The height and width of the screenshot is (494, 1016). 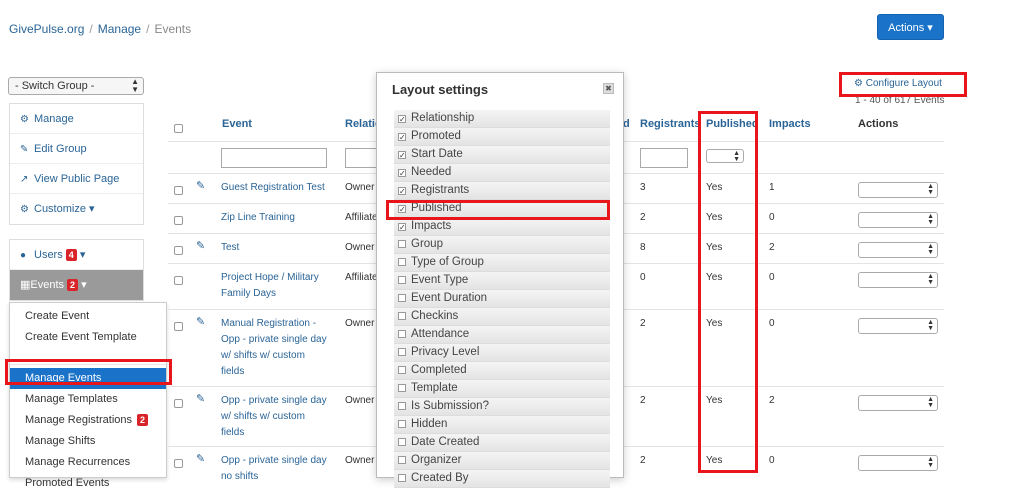 I want to click on layout-option: Is Submission?, so click(x=502, y=407).